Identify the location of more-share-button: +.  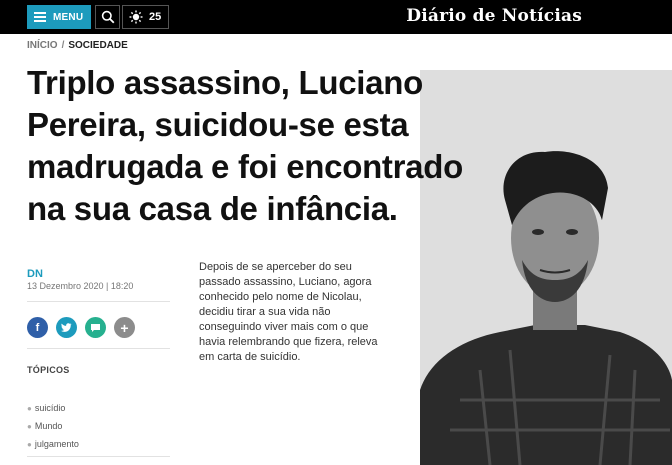
(124, 327).